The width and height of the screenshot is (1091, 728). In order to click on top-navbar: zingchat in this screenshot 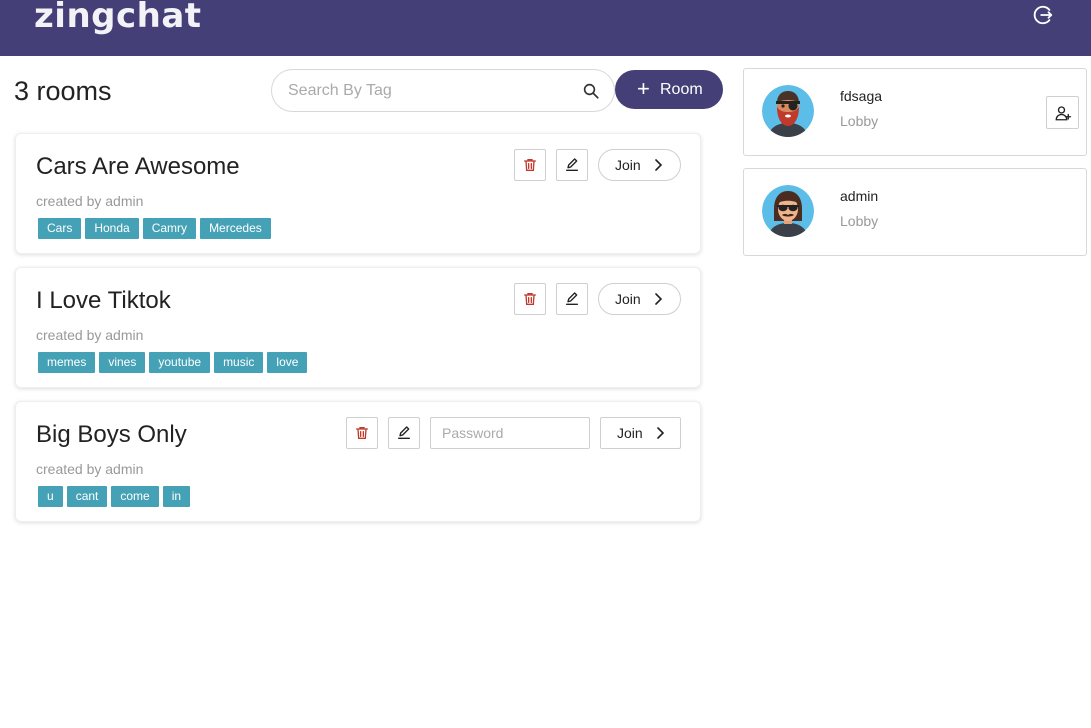, I will do `click(545, 28)`.